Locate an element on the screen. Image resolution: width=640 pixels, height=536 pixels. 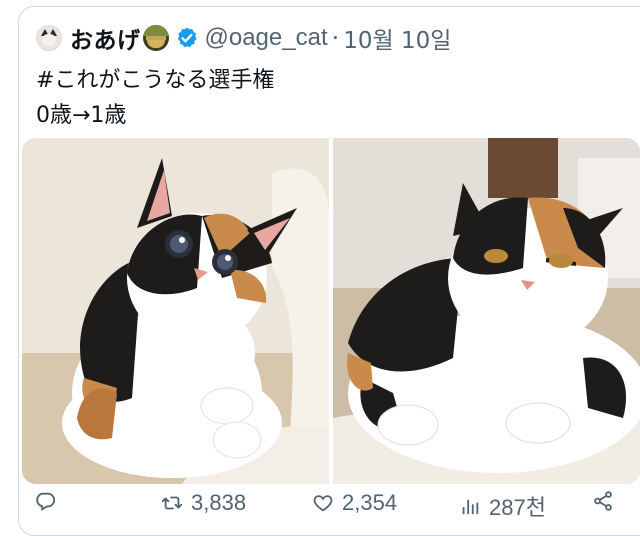
display-name: おあげ is located at coordinates (105, 38).